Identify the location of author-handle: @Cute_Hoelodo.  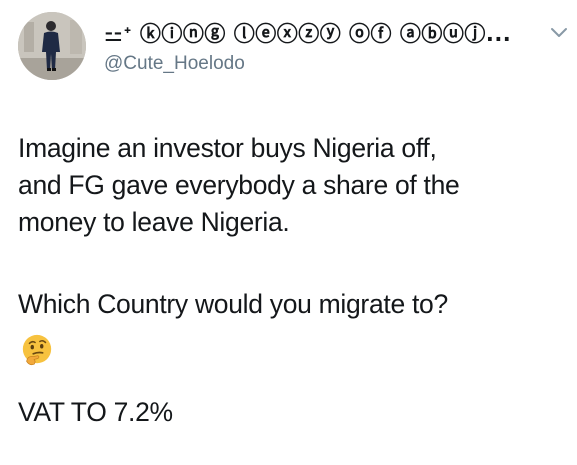
(174, 64).